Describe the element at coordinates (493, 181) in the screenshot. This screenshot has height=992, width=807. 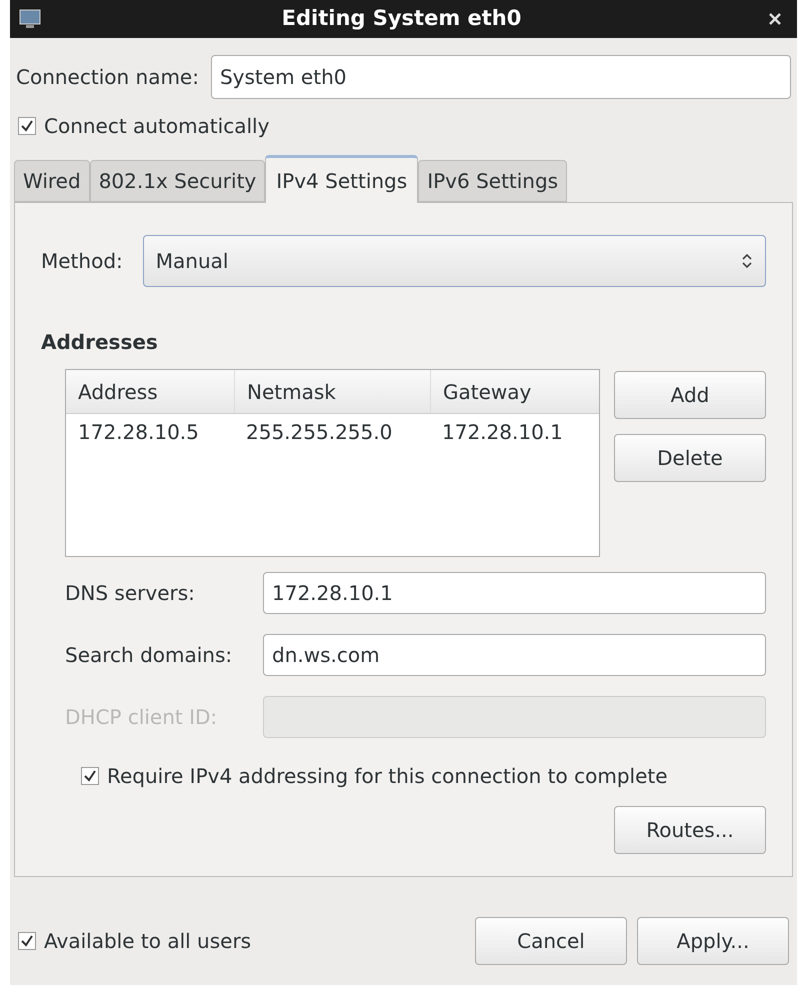
I see `tab: IPv6 Settings` at that location.